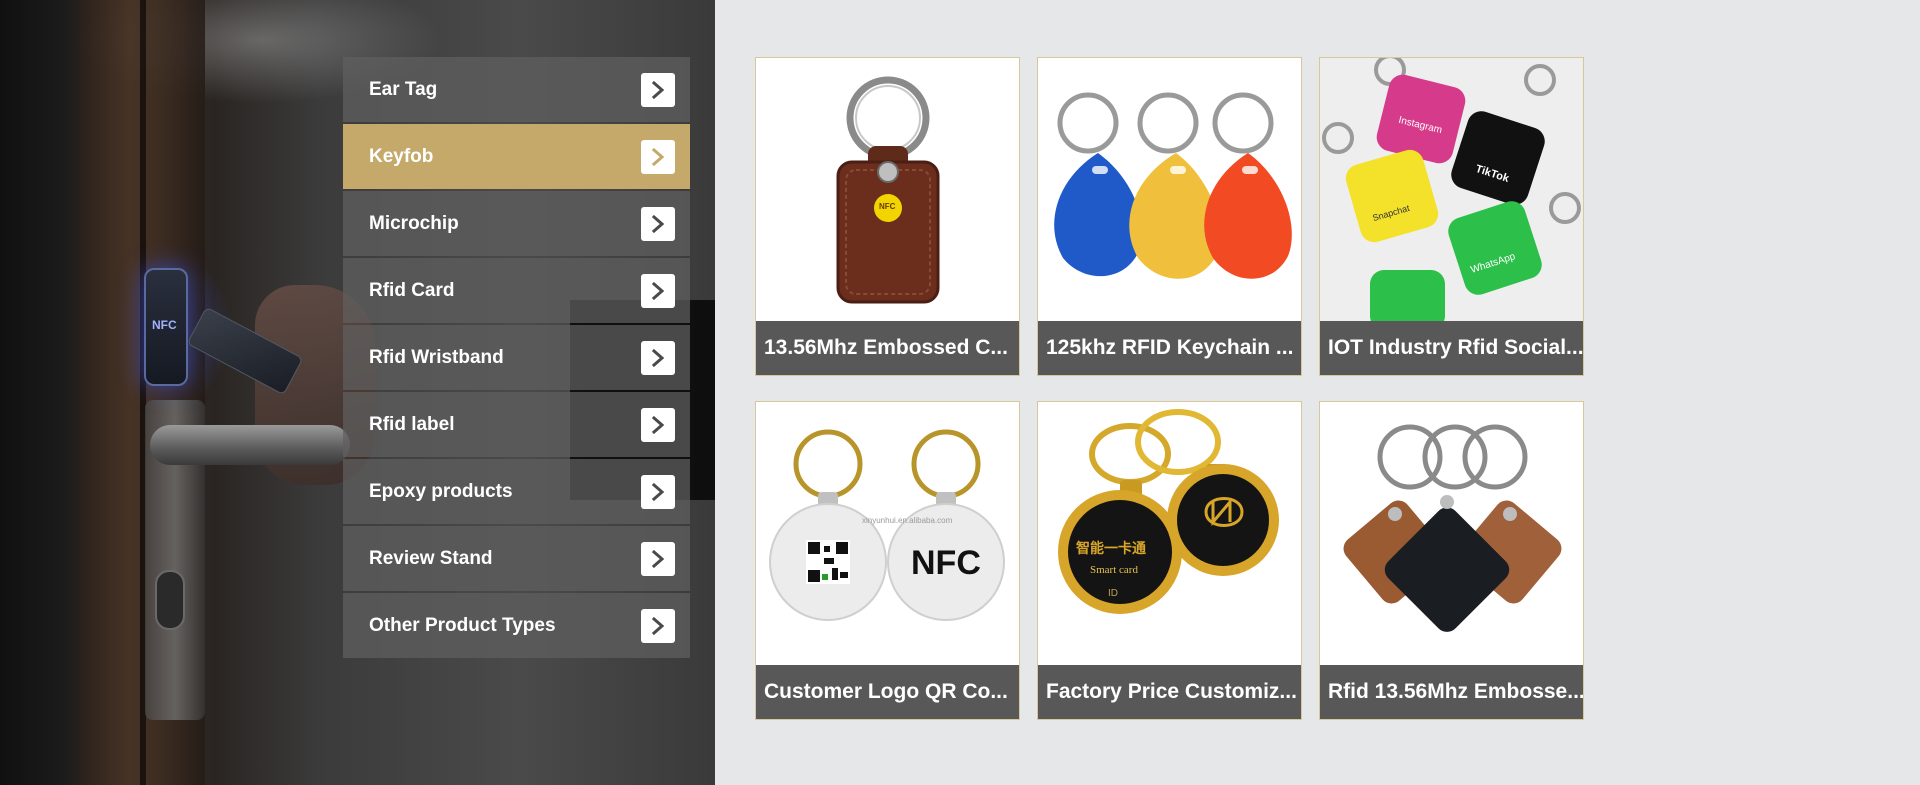 The height and width of the screenshot is (785, 1920). Describe the element at coordinates (516, 558) in the screenshot. I see `menu-item-review-stand: Review Stand` at that location.